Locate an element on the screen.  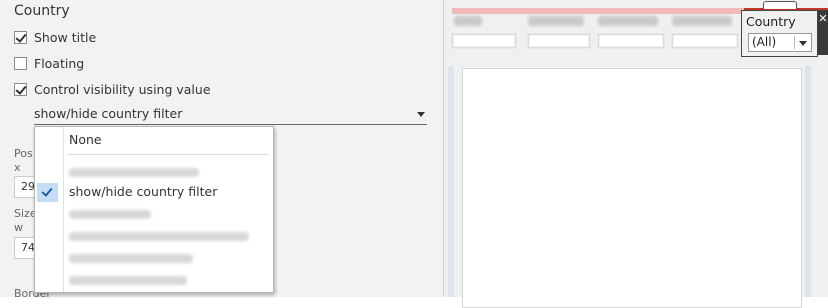
show-title-label: Show title is located at coordinates (65, 37).